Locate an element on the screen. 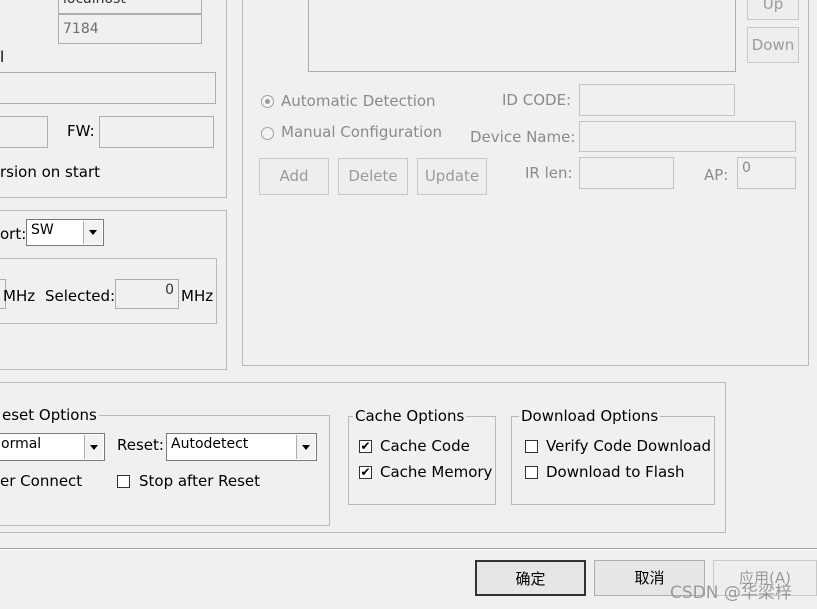  reset-options-group is located at coordinates (165, 470).